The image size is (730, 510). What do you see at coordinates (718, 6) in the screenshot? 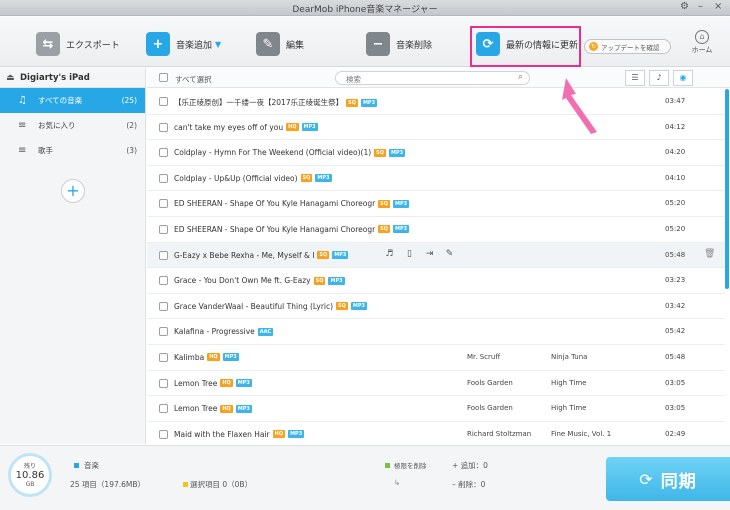
I see `close-icon: ×` at bounding box center [718, 6].